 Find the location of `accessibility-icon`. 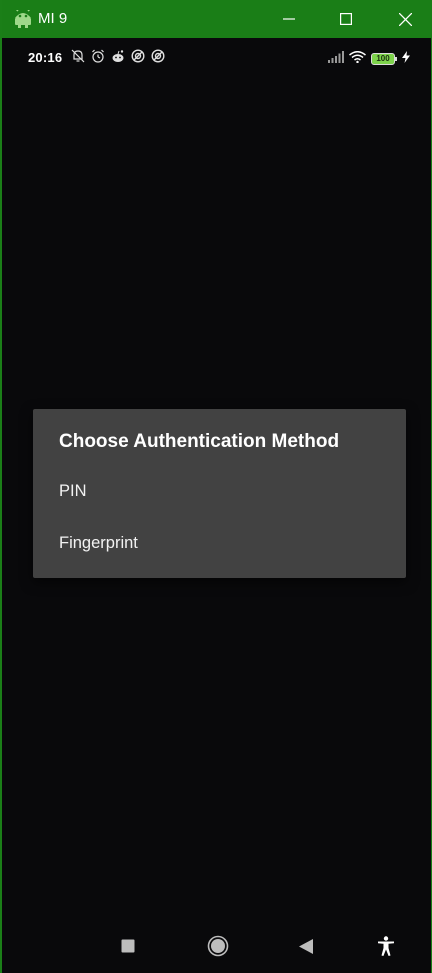

accessibility-icon is located at coordinates (386, 946).